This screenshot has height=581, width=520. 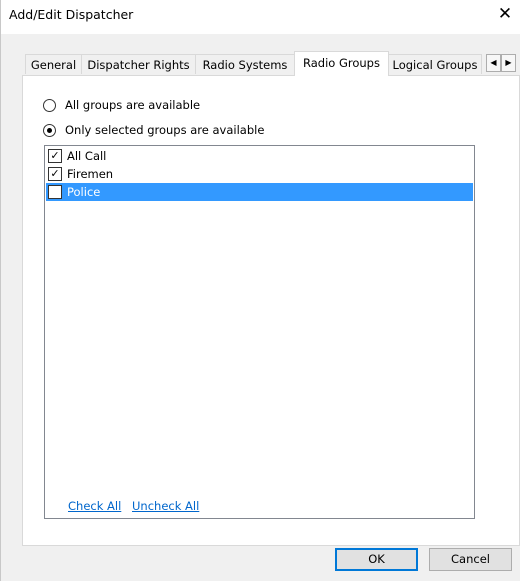 What do you see at coordinates (435, 64) in the screenshot?
I see `tab-logical-groups: Logical Groups` at bounding box center [435, 64].